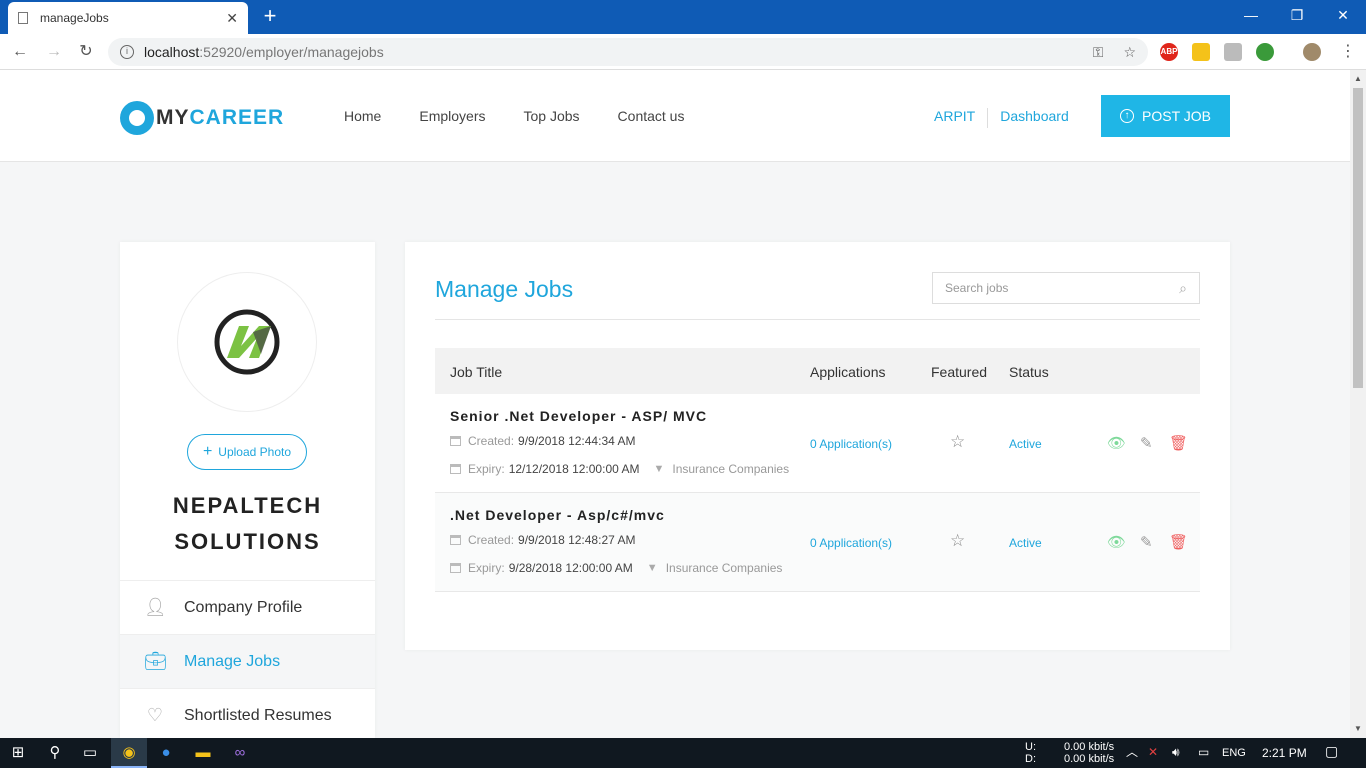 The width and height of the screenshot is (1366, 768). I want to click on expiry-date: 12/12/2018 12:00:00 AM, so click(574, 469).